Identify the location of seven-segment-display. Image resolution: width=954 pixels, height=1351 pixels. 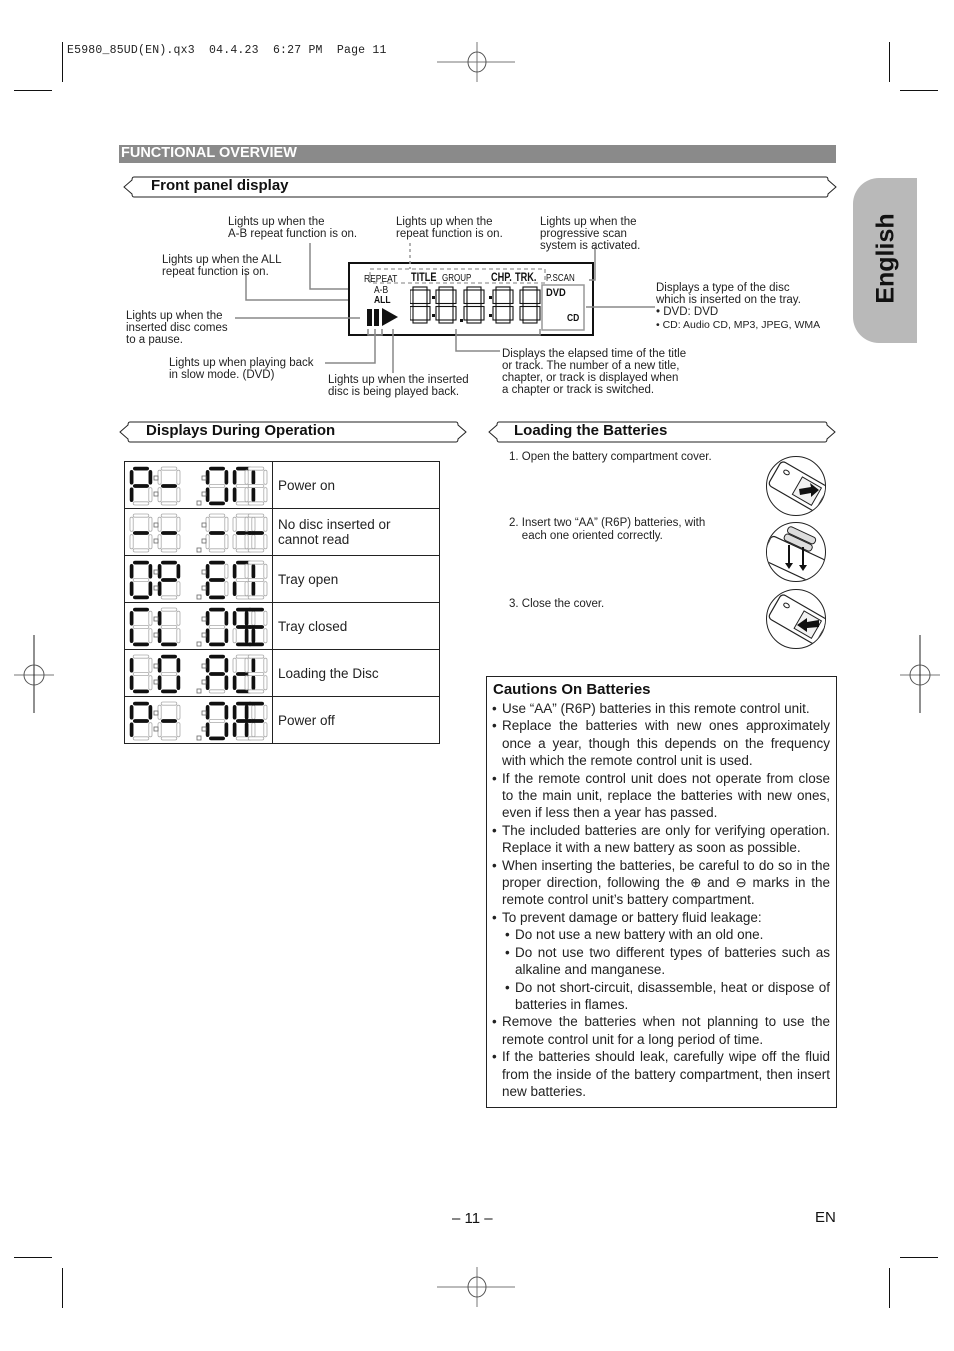
(198, 626).